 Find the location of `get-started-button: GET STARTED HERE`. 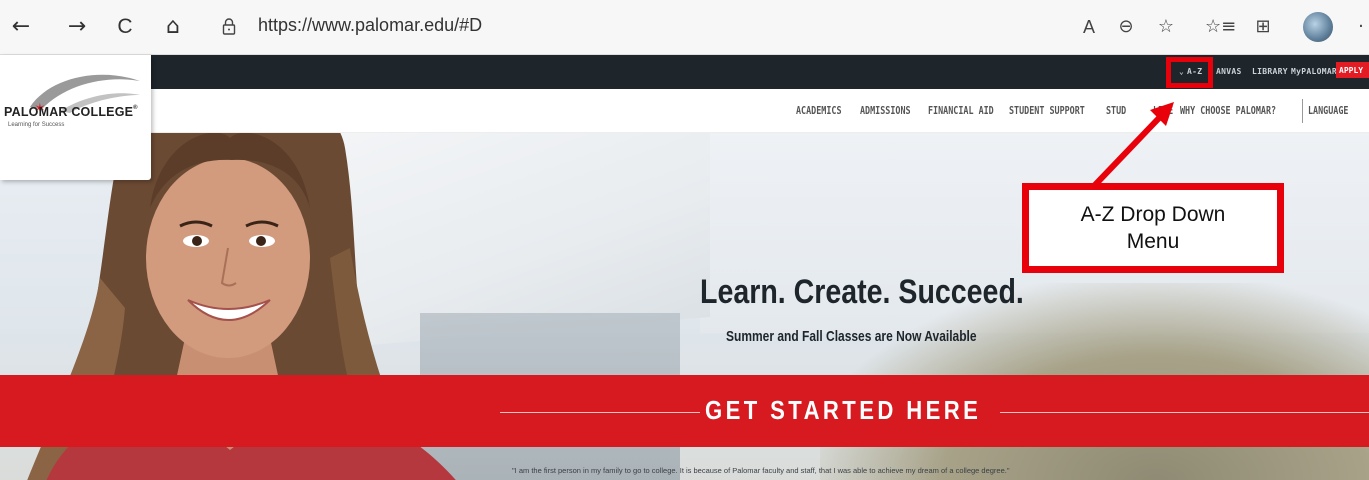

get-started-button: GET STARTED HERE is located at coordinates (843, 410).